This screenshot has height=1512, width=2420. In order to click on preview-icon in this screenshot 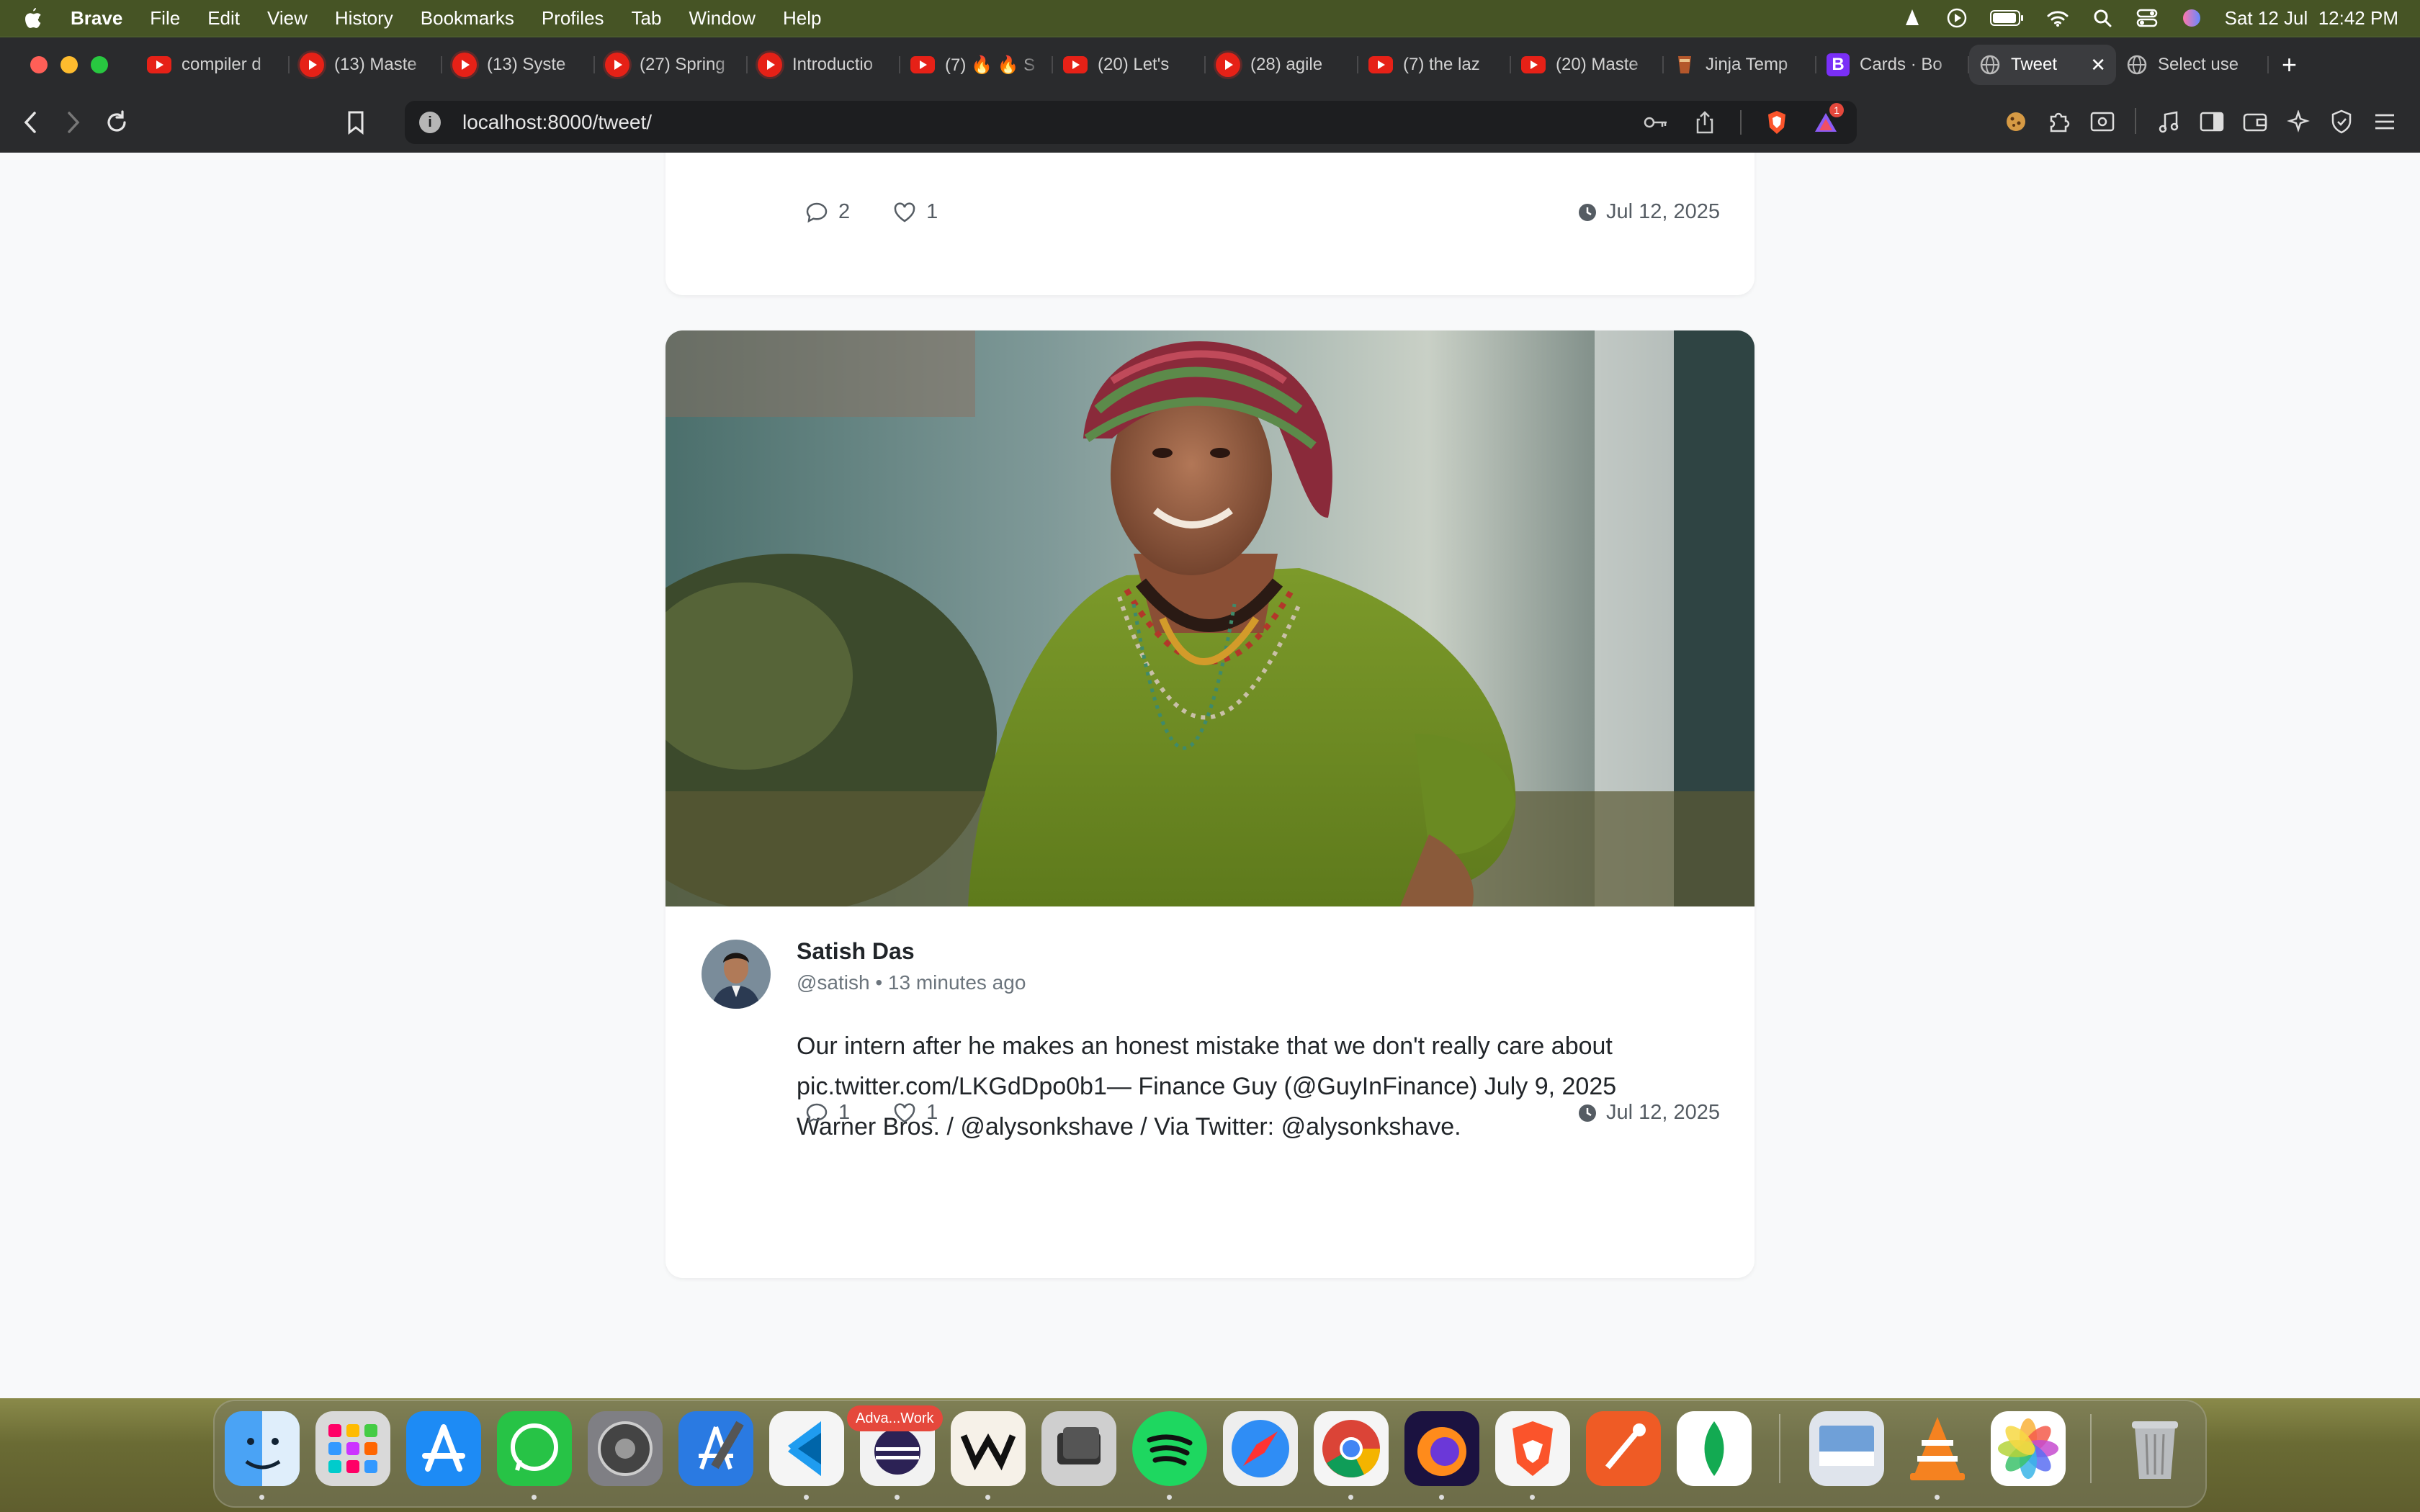, I will do `click(1846, 1448)`.